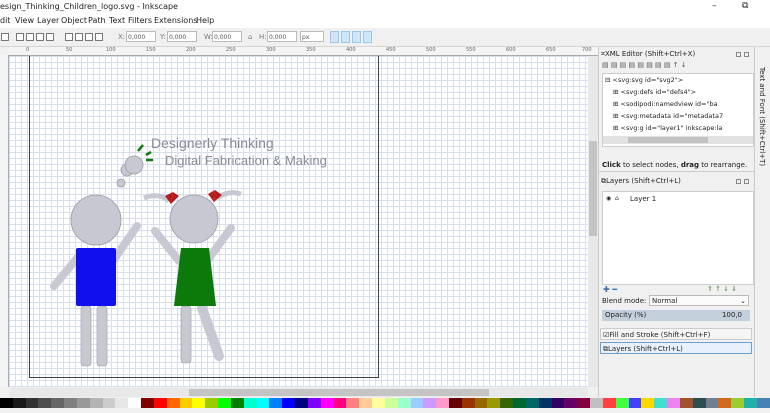  Describe the element at coordinates (227, 36) in the screenshot. I see `w-input: 0,000` at that location.